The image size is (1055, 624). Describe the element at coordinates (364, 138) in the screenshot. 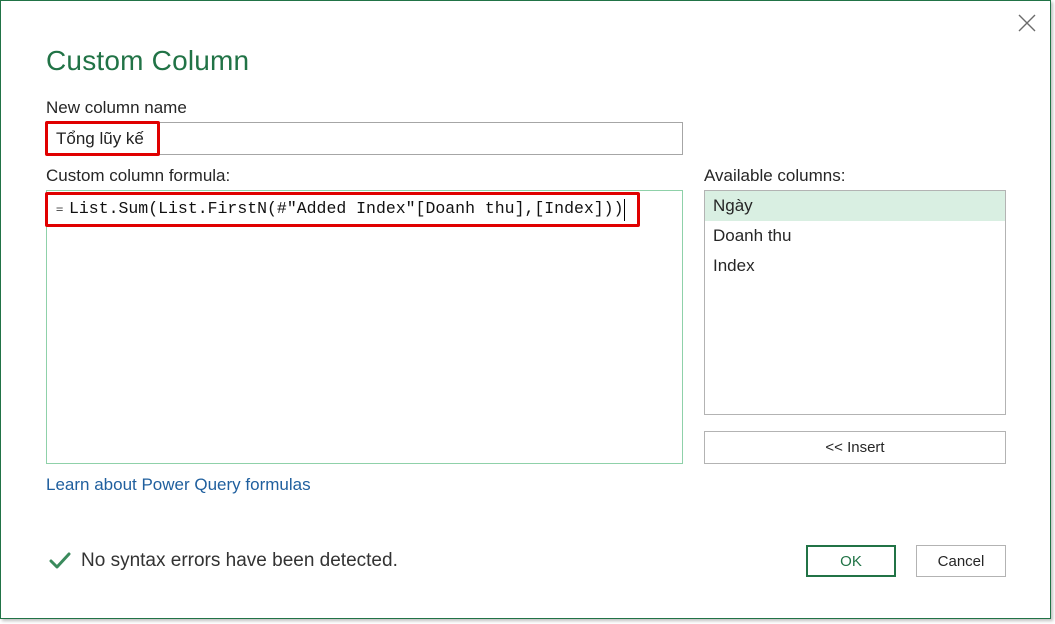

I see `new-column-name-input: Tổng lũy kế` at that location.